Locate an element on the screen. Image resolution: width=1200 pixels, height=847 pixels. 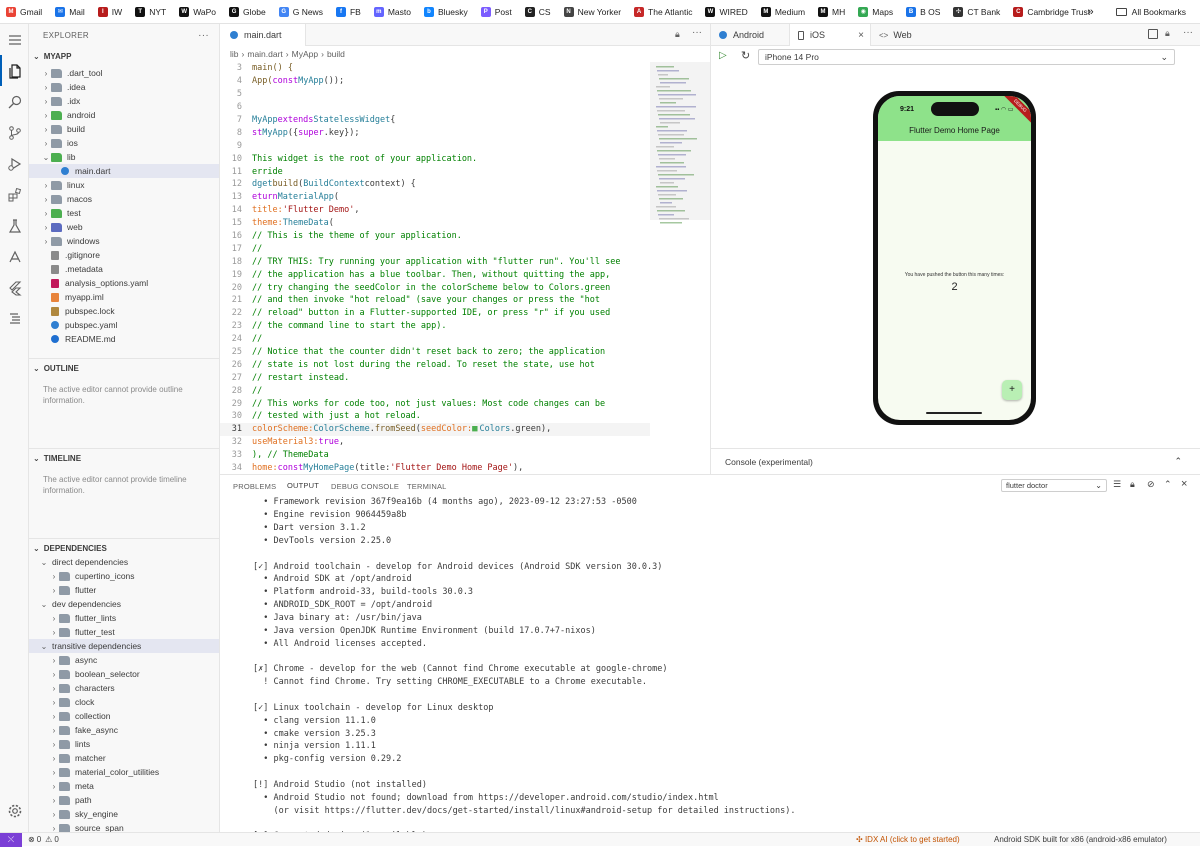
tree-item: pubspec.yaml is located at coordinates (124, 325).